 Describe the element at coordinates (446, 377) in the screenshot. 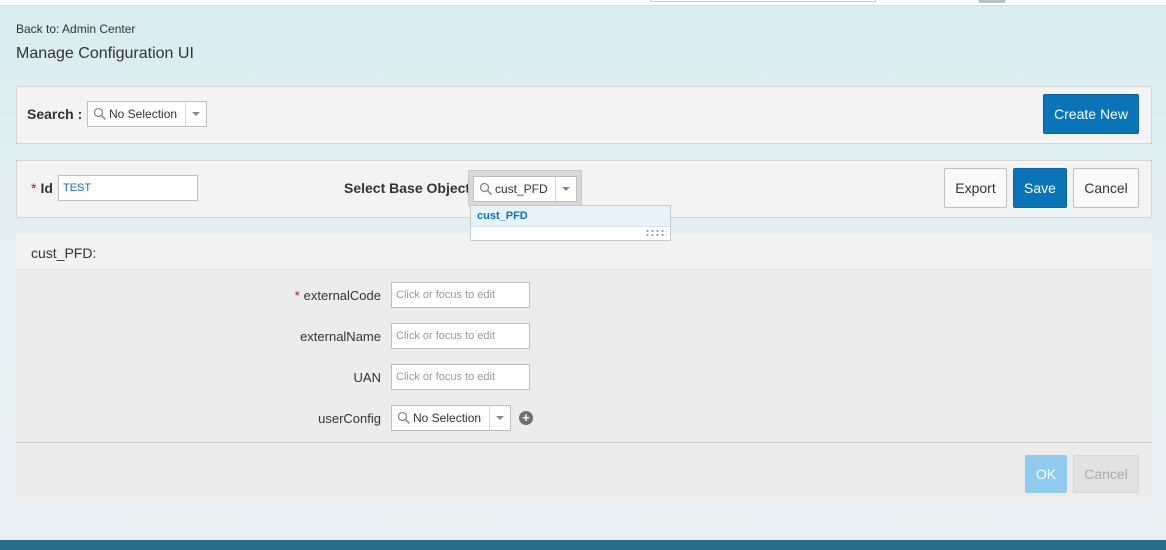

I see `uan-placeholder: Click or focus to edit` at that location.